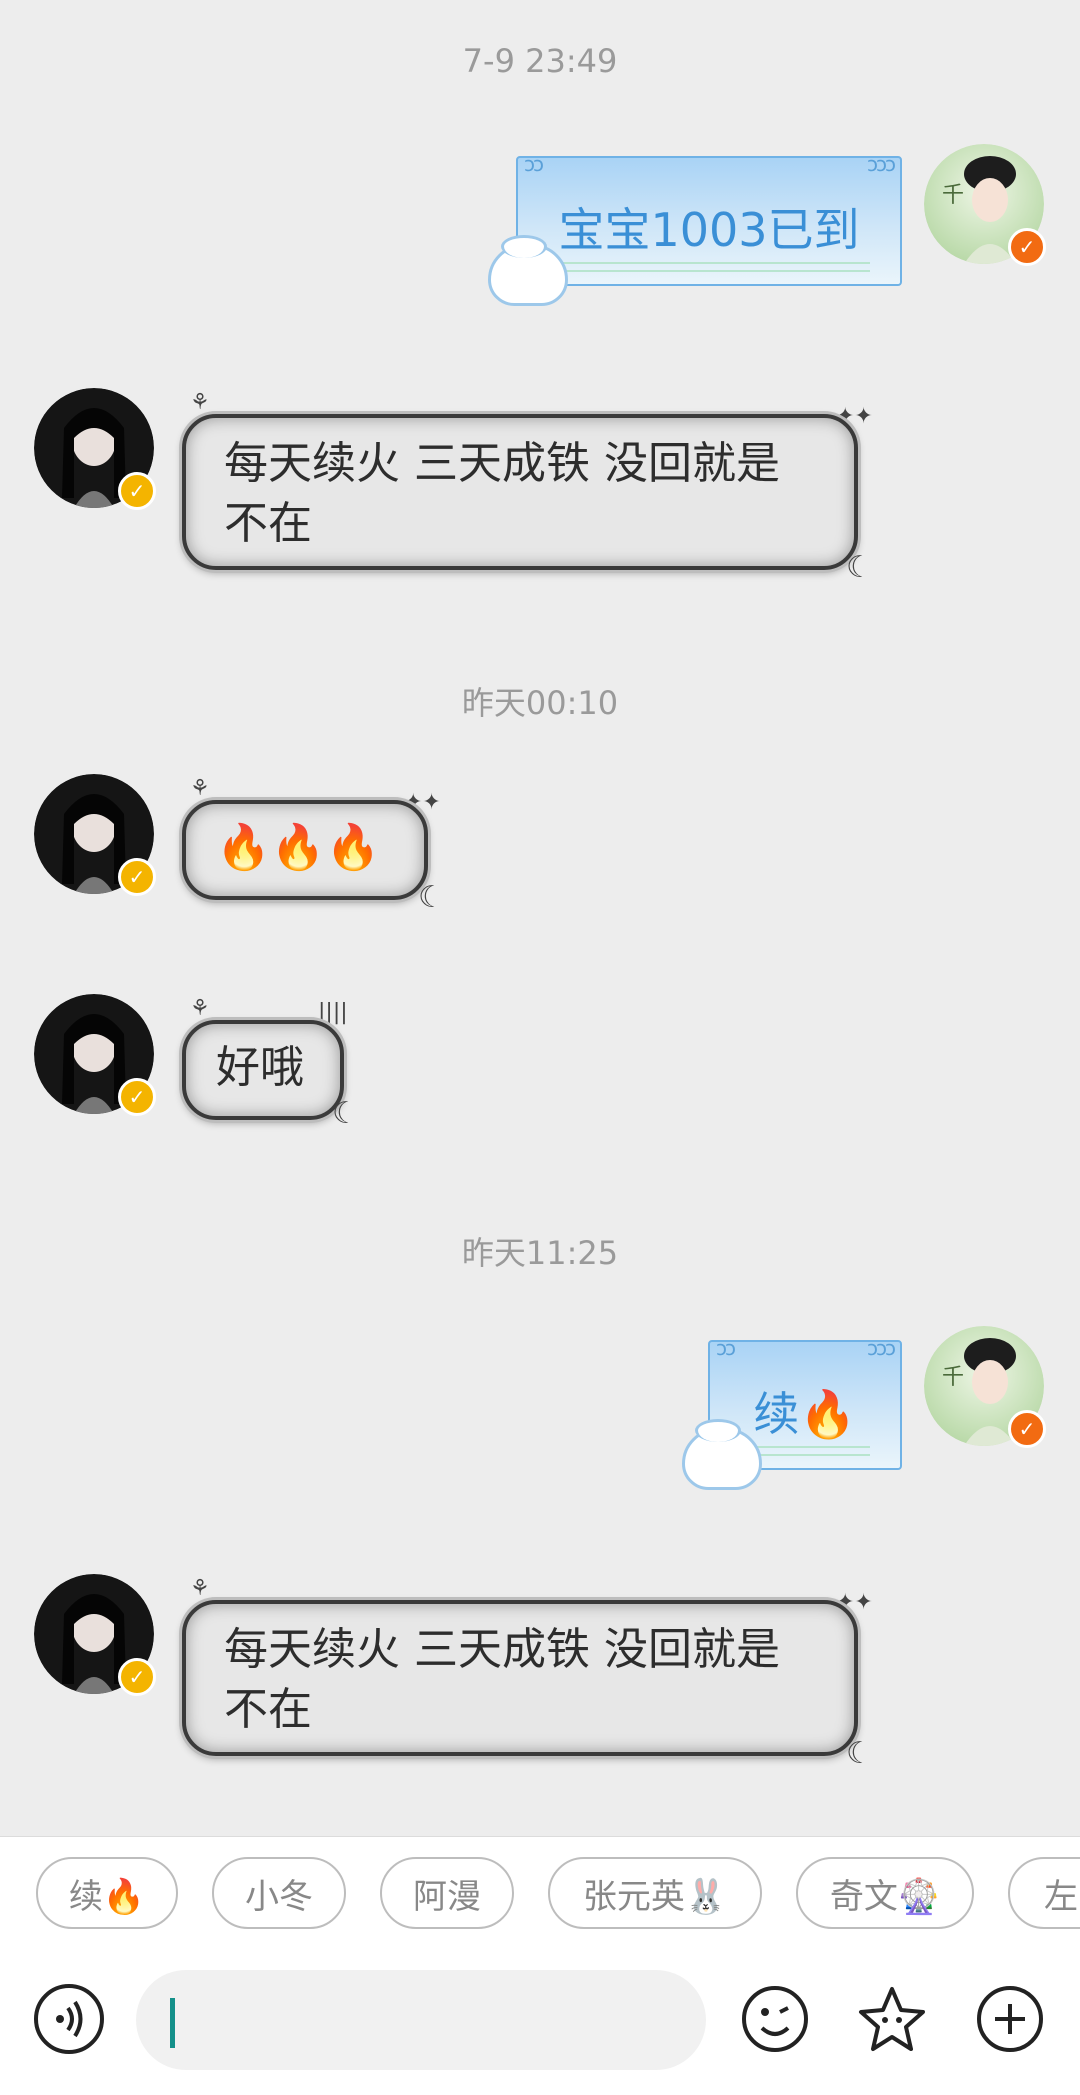 The image size is (1080, 2095). I want to click on quick-reply-chip: 阿漫, so click(447, 1893).